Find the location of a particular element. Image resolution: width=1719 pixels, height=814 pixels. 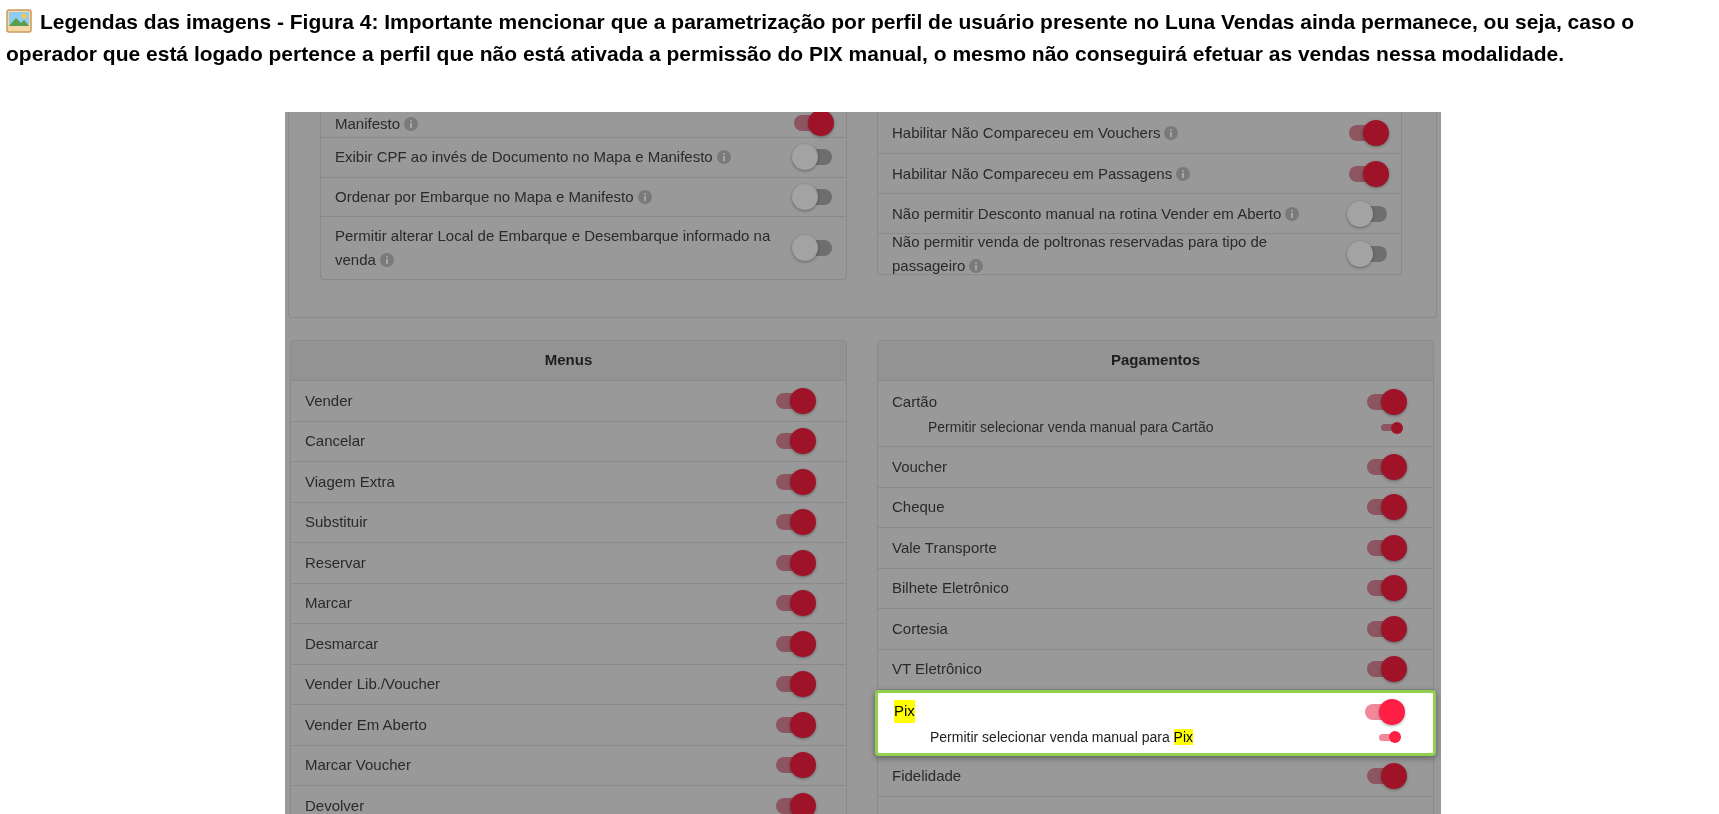

setting-label: Habilitar Não Compareceu em Vouchers is located at coordinates (1040, 132).